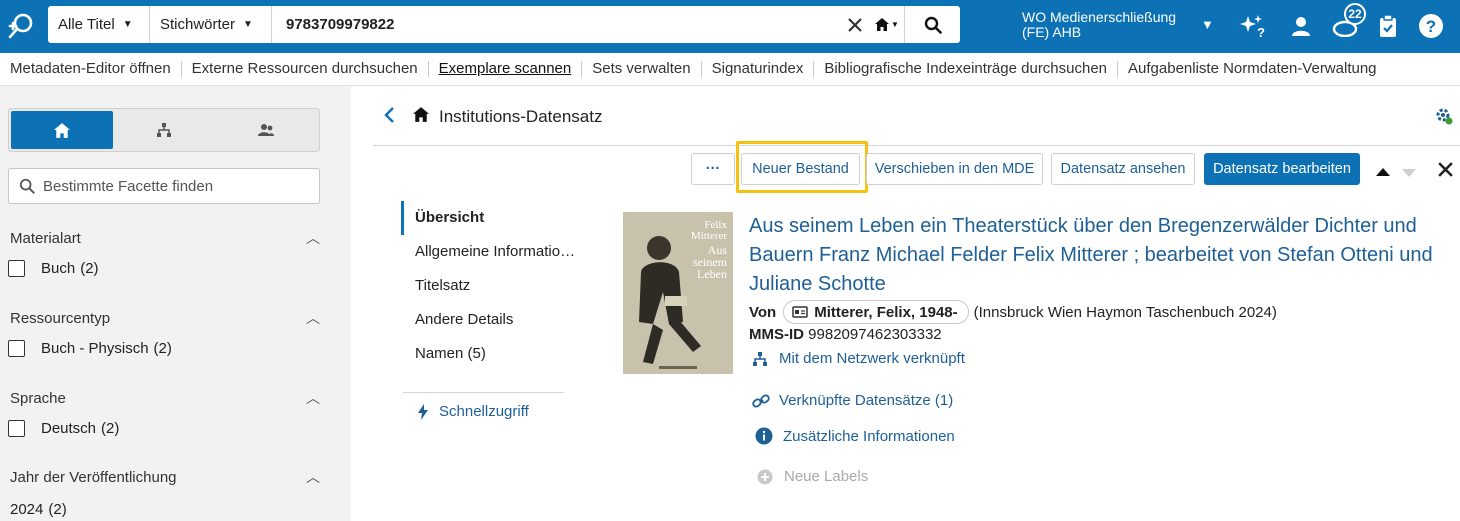  I want to click on user-icon, so click(1301, 26).